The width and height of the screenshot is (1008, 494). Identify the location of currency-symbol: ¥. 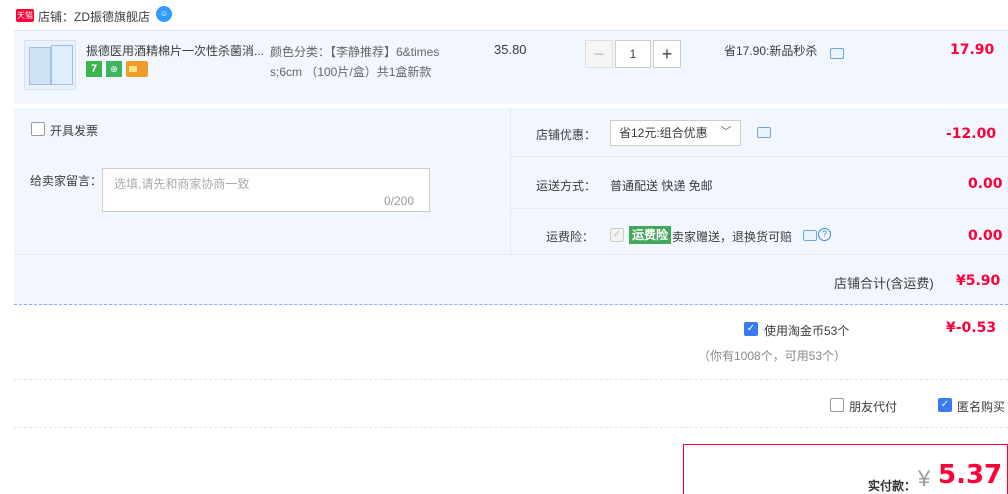
(924, 478).